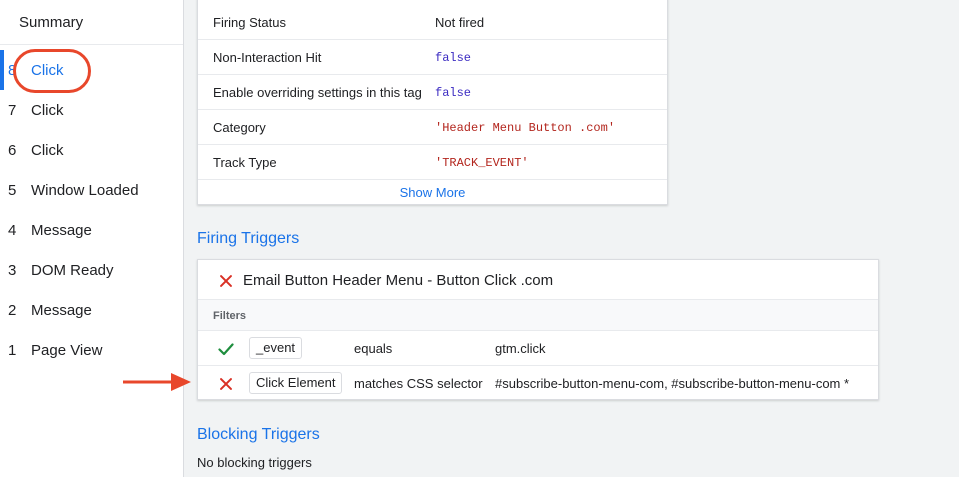 Image resolution: width=959 pixels, height=477 pixels. What do you see at coordinates (296, 383) in the screenshot?
I see `filter-variable-chip: Click Element` at bounding box center [296, 383].